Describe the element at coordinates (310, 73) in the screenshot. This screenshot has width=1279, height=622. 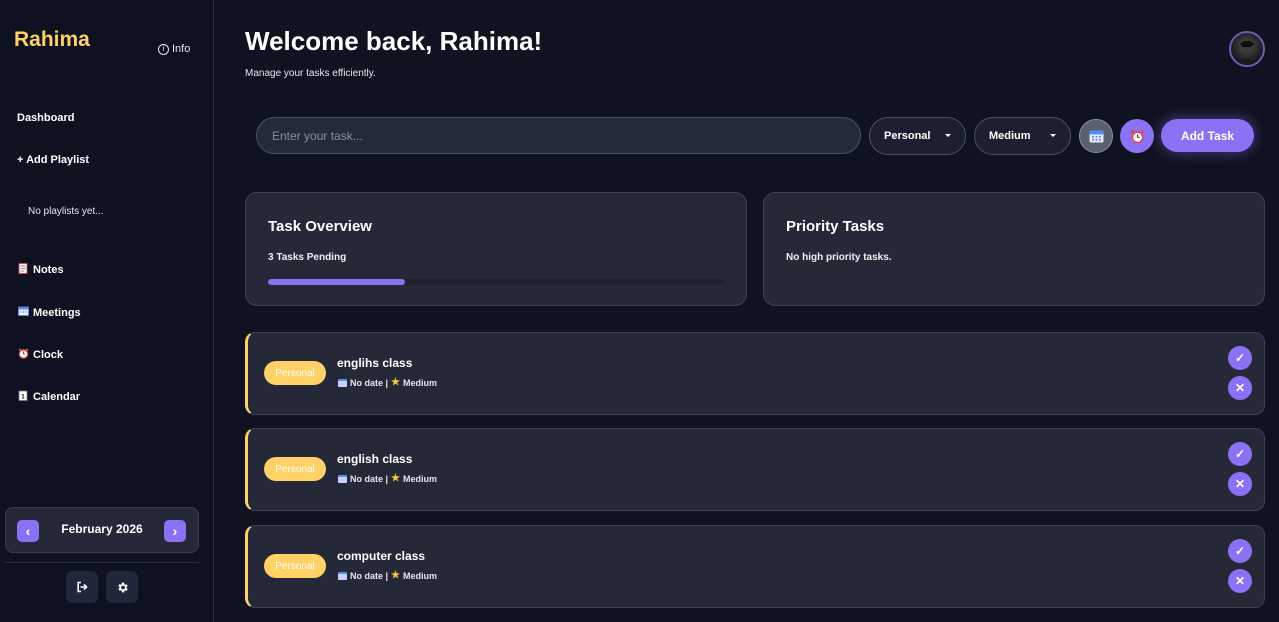
I see `page-subtitle: Manage your tasks efficiently.` at that location.